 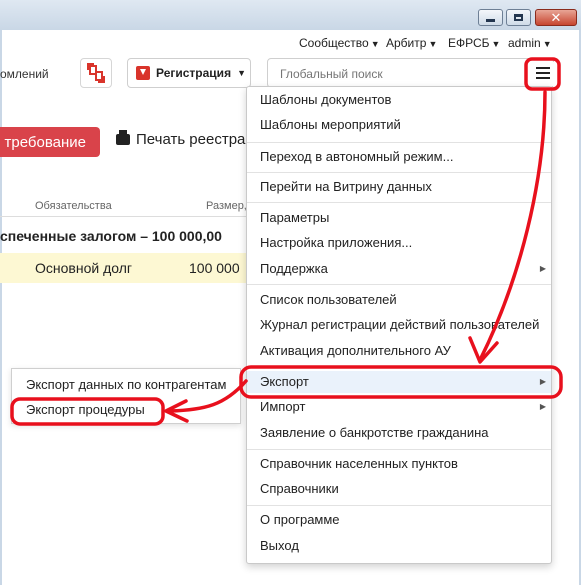 I want to click on user-menu-label: admin, so click(x=524, y=43).